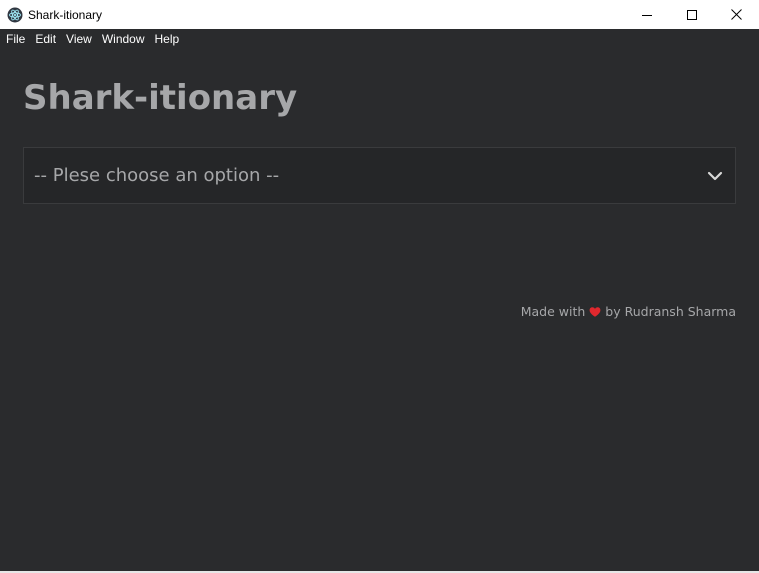 The image size is (759, 573). Describe the element at coordinates (45, 39) in the screenshot. I see `menu-edit: Edit` at that location.